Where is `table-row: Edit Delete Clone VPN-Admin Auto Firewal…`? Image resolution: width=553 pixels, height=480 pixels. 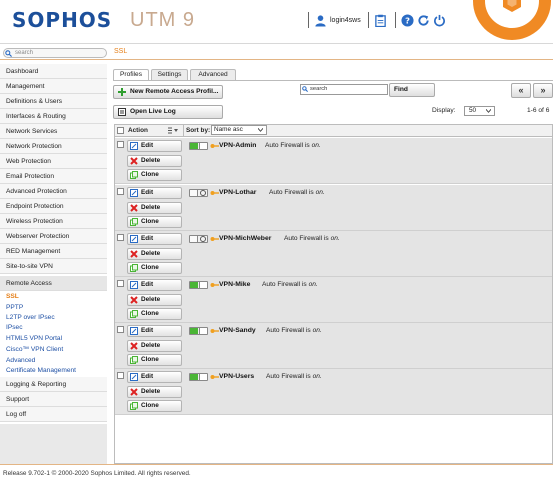 table-row: Edit Delete Clone VPN-Admin Auto Firewal… is located at coordinates (333, 161).